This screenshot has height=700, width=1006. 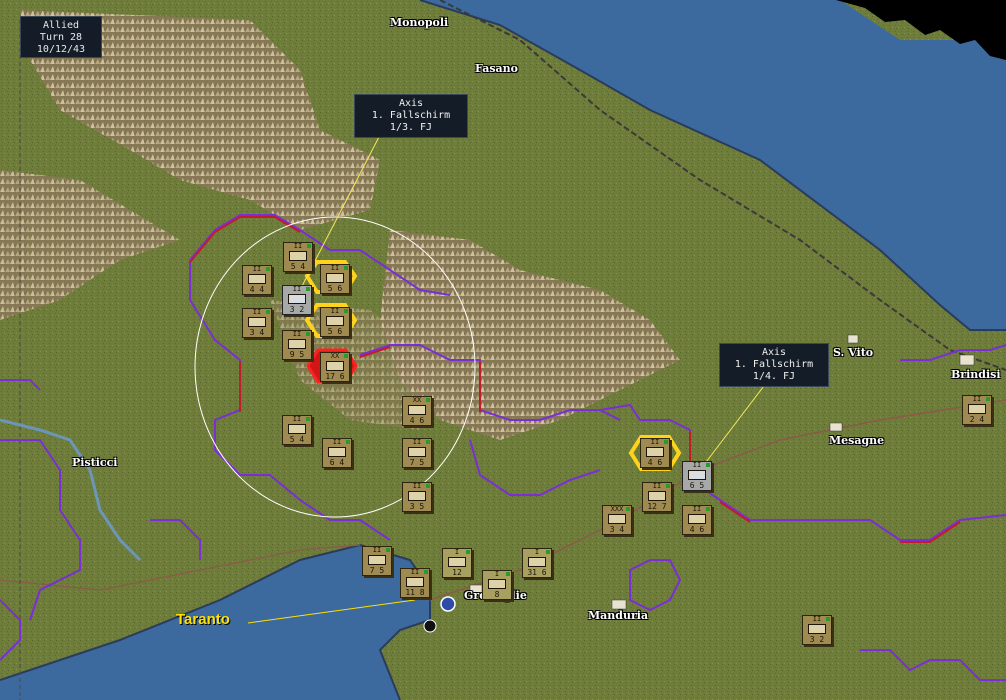 I want to click on unit-counter: II 3 4, so click(x=257, y=323).